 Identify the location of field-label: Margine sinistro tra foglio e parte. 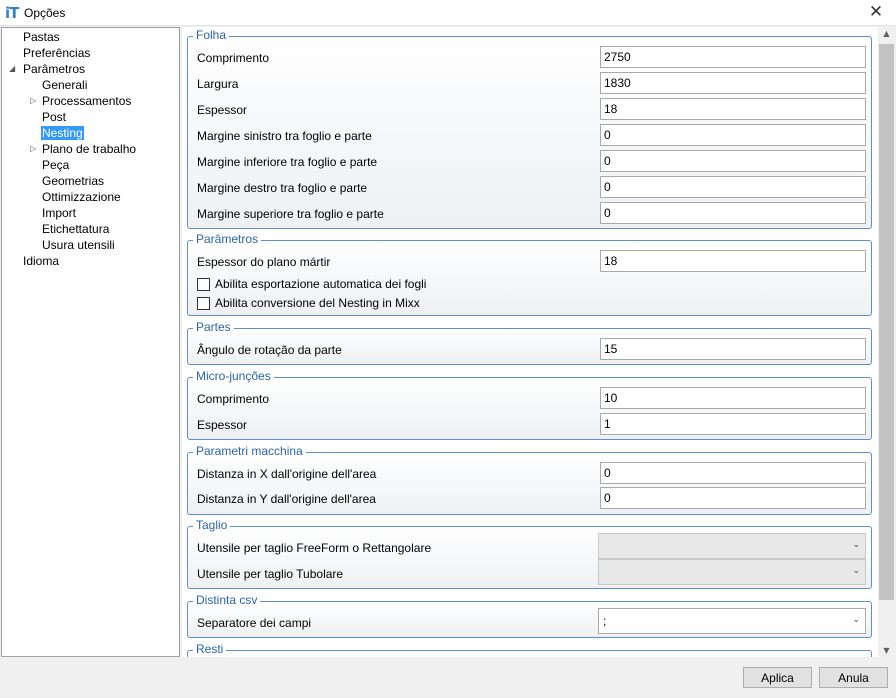
(284, 136).